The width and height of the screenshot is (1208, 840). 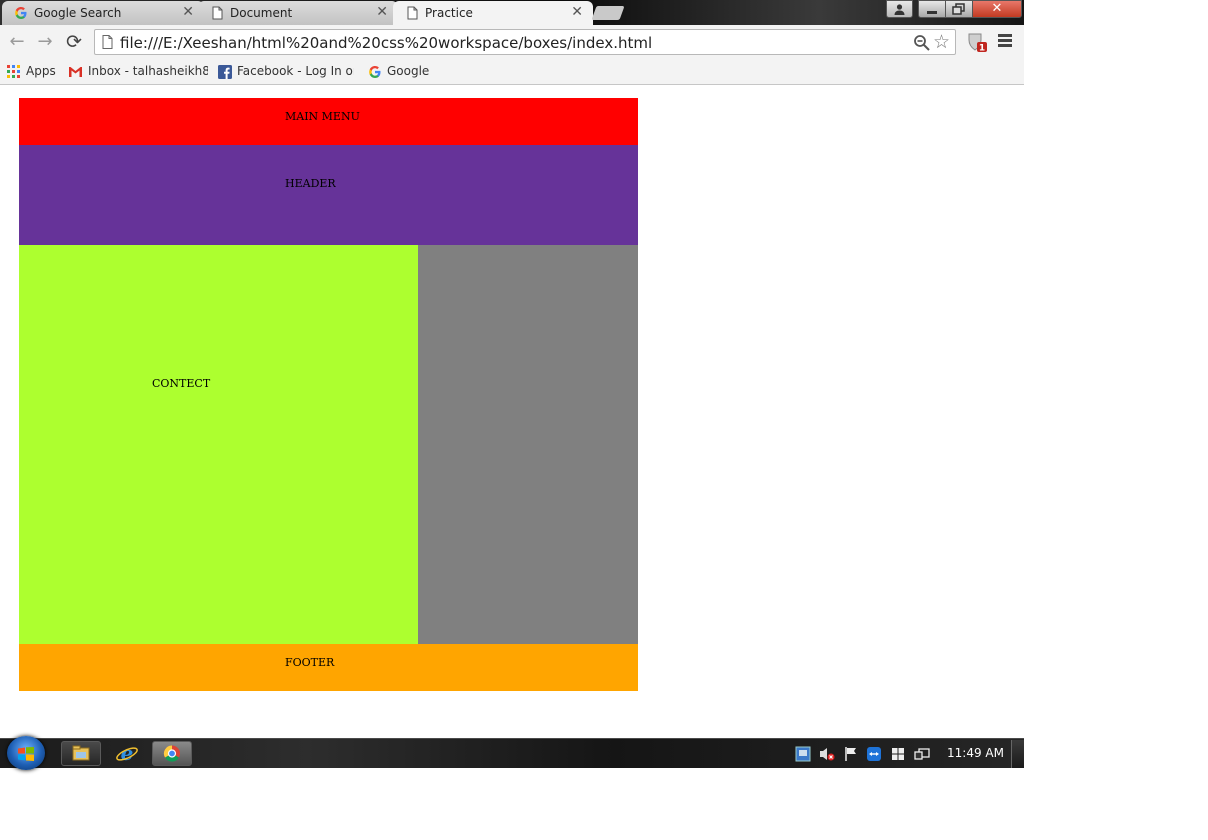 What do you see at coordinates (932, 12) in the screenshot?
I see `minimize-icon` at bounding box center [932, 12].